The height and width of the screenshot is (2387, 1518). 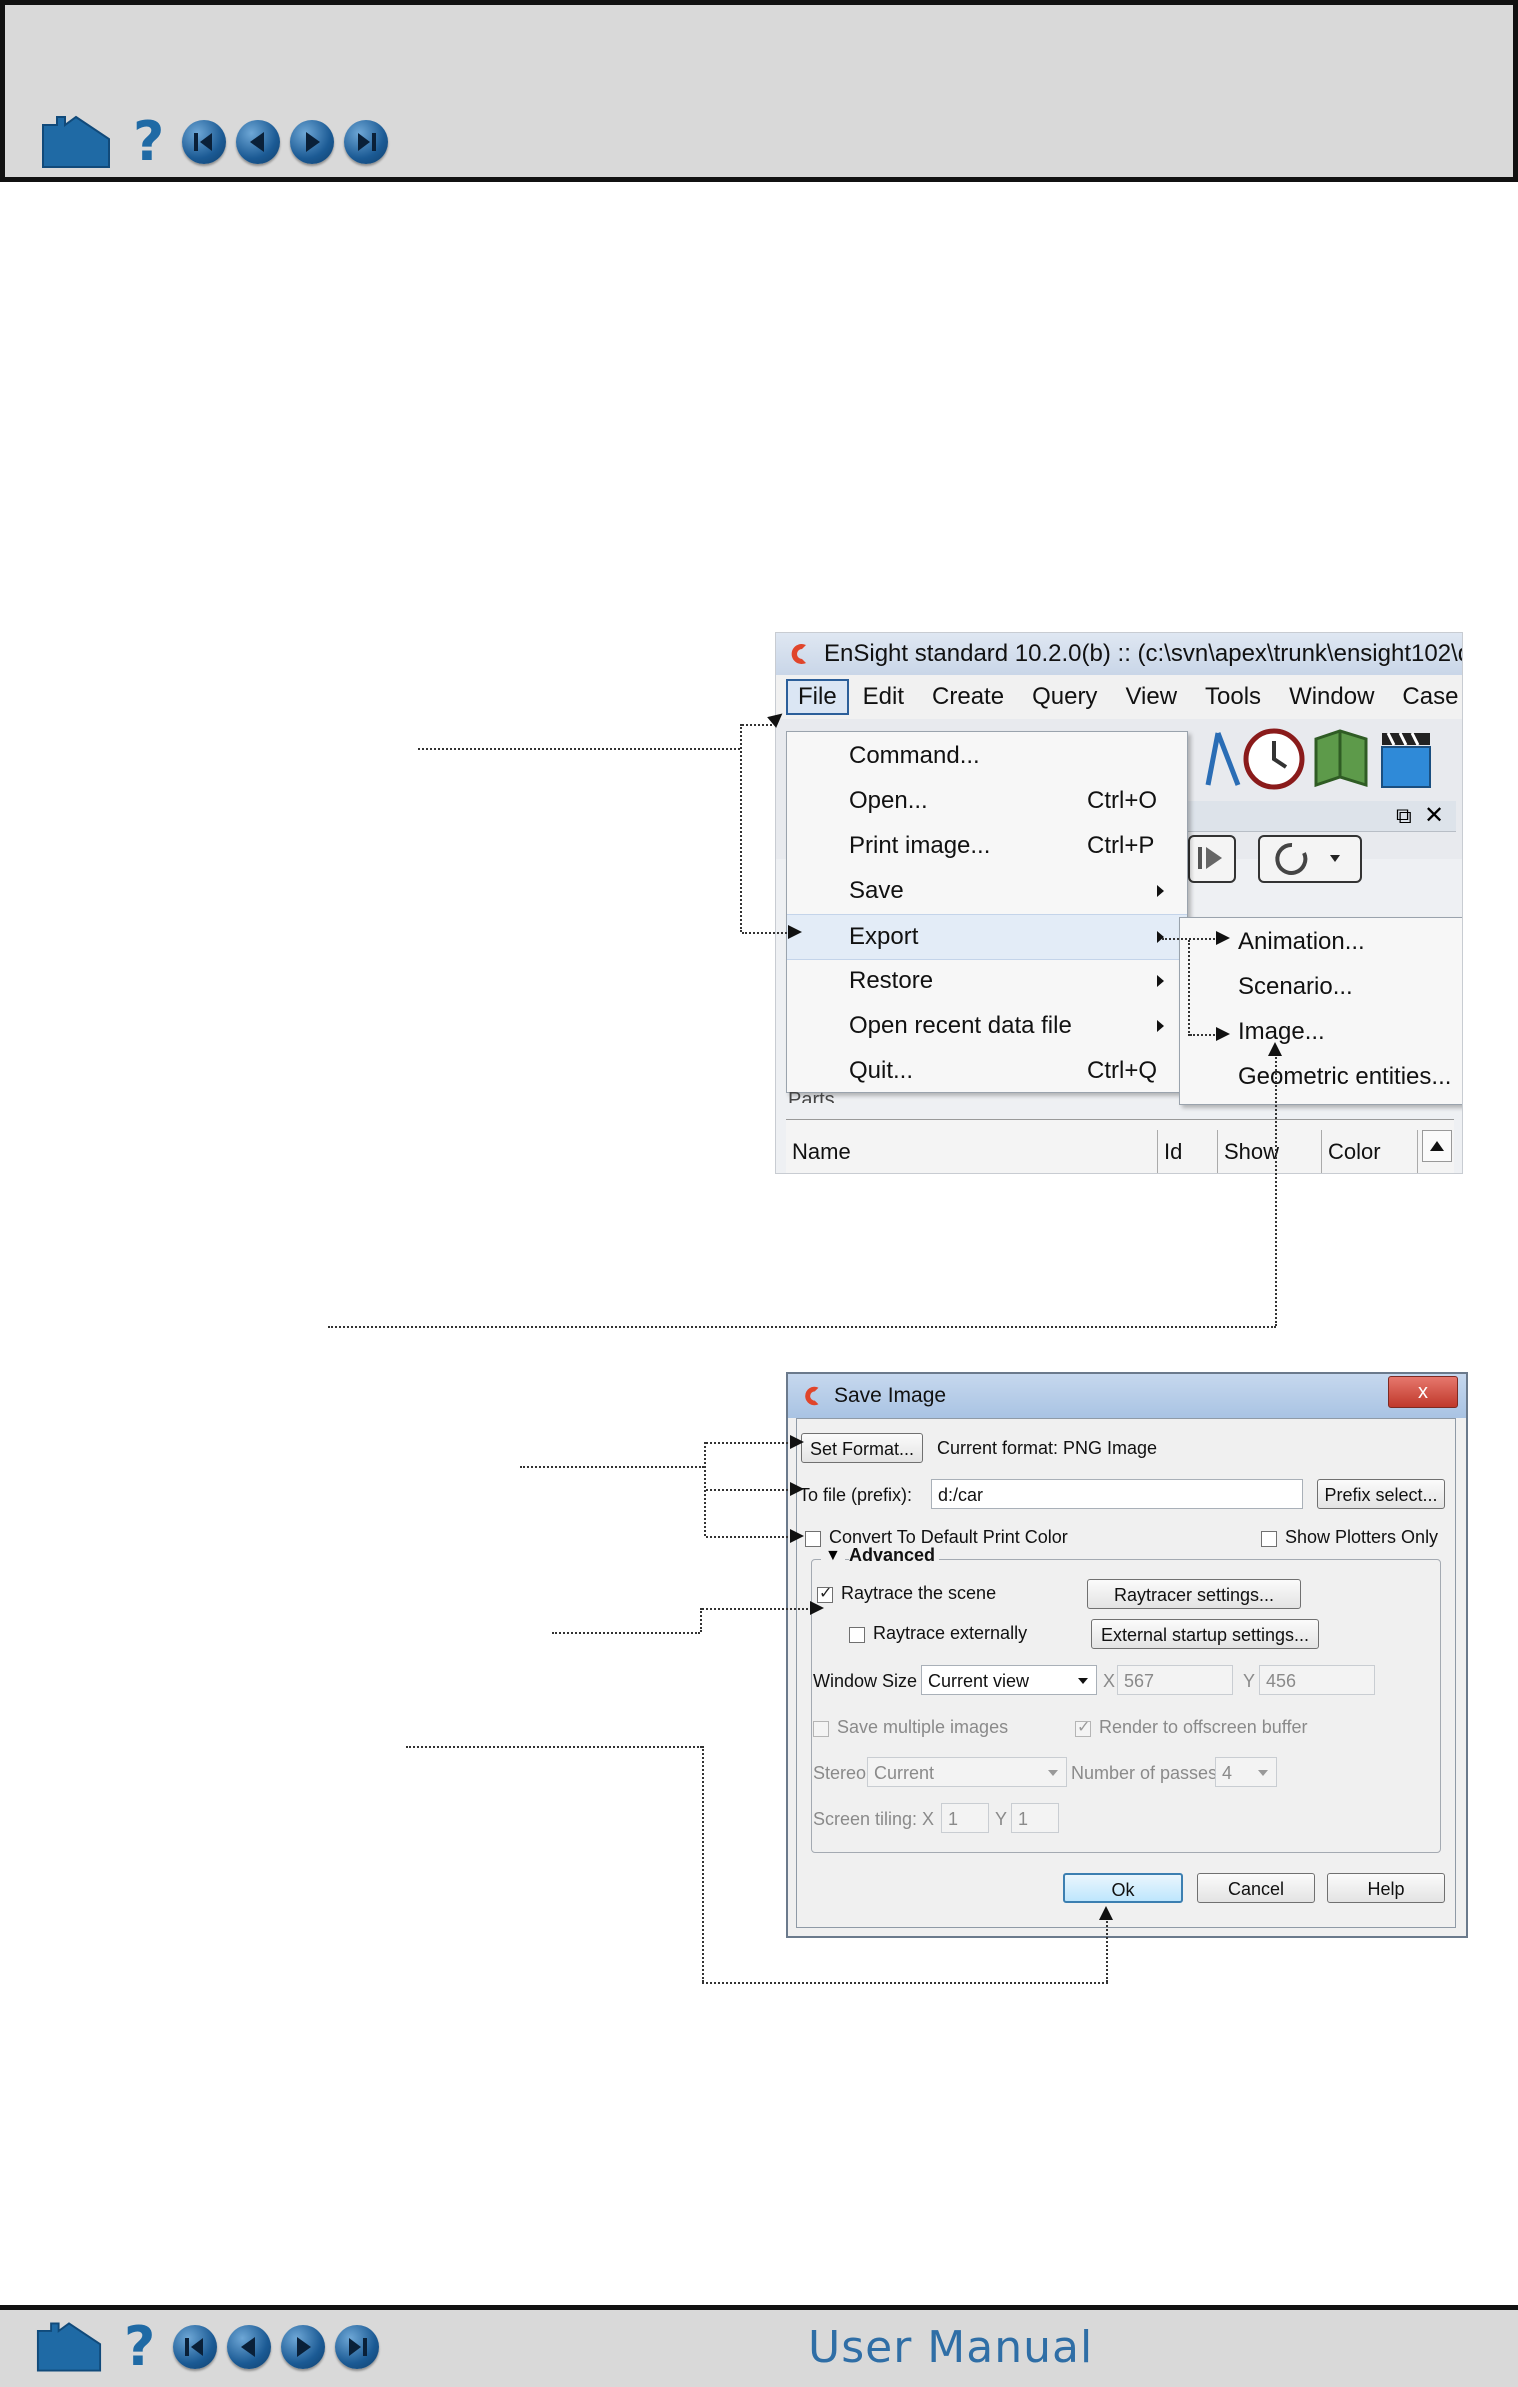 What do you see at coordinates (1190, 939) in the screenshot?
I see `callout-leader-animation` at bounding box center [1190, 939].